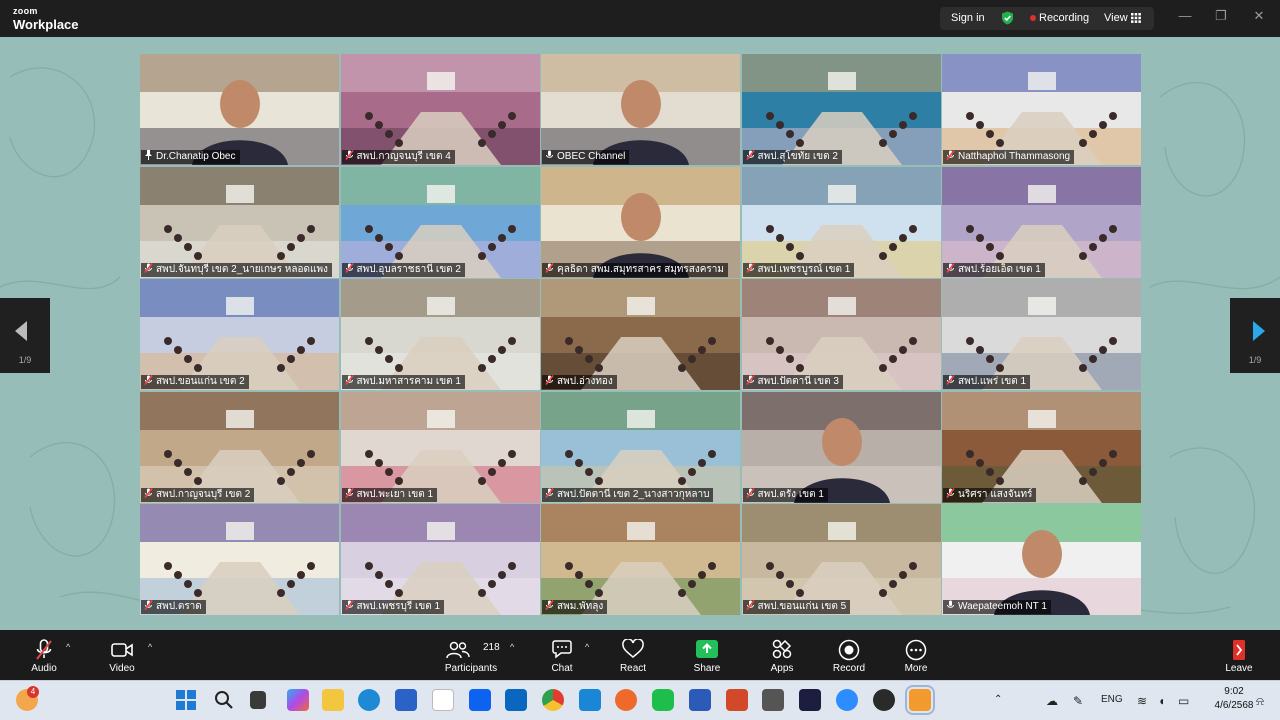  I want to click on leave-button: Leave, so click(1239, 655).